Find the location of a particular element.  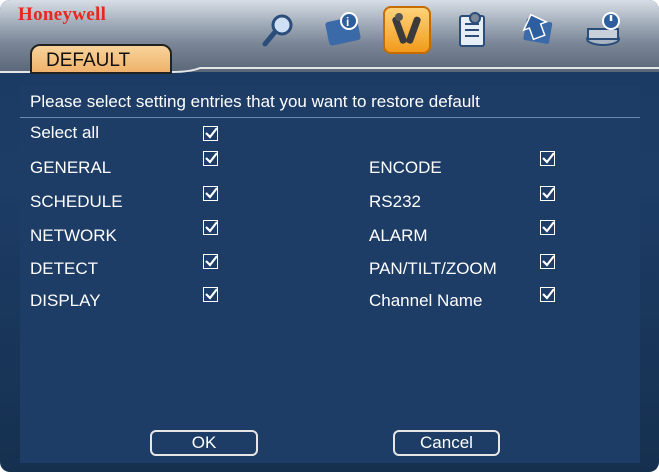

option-detect-checkbox is located at coordinates (210, 261).